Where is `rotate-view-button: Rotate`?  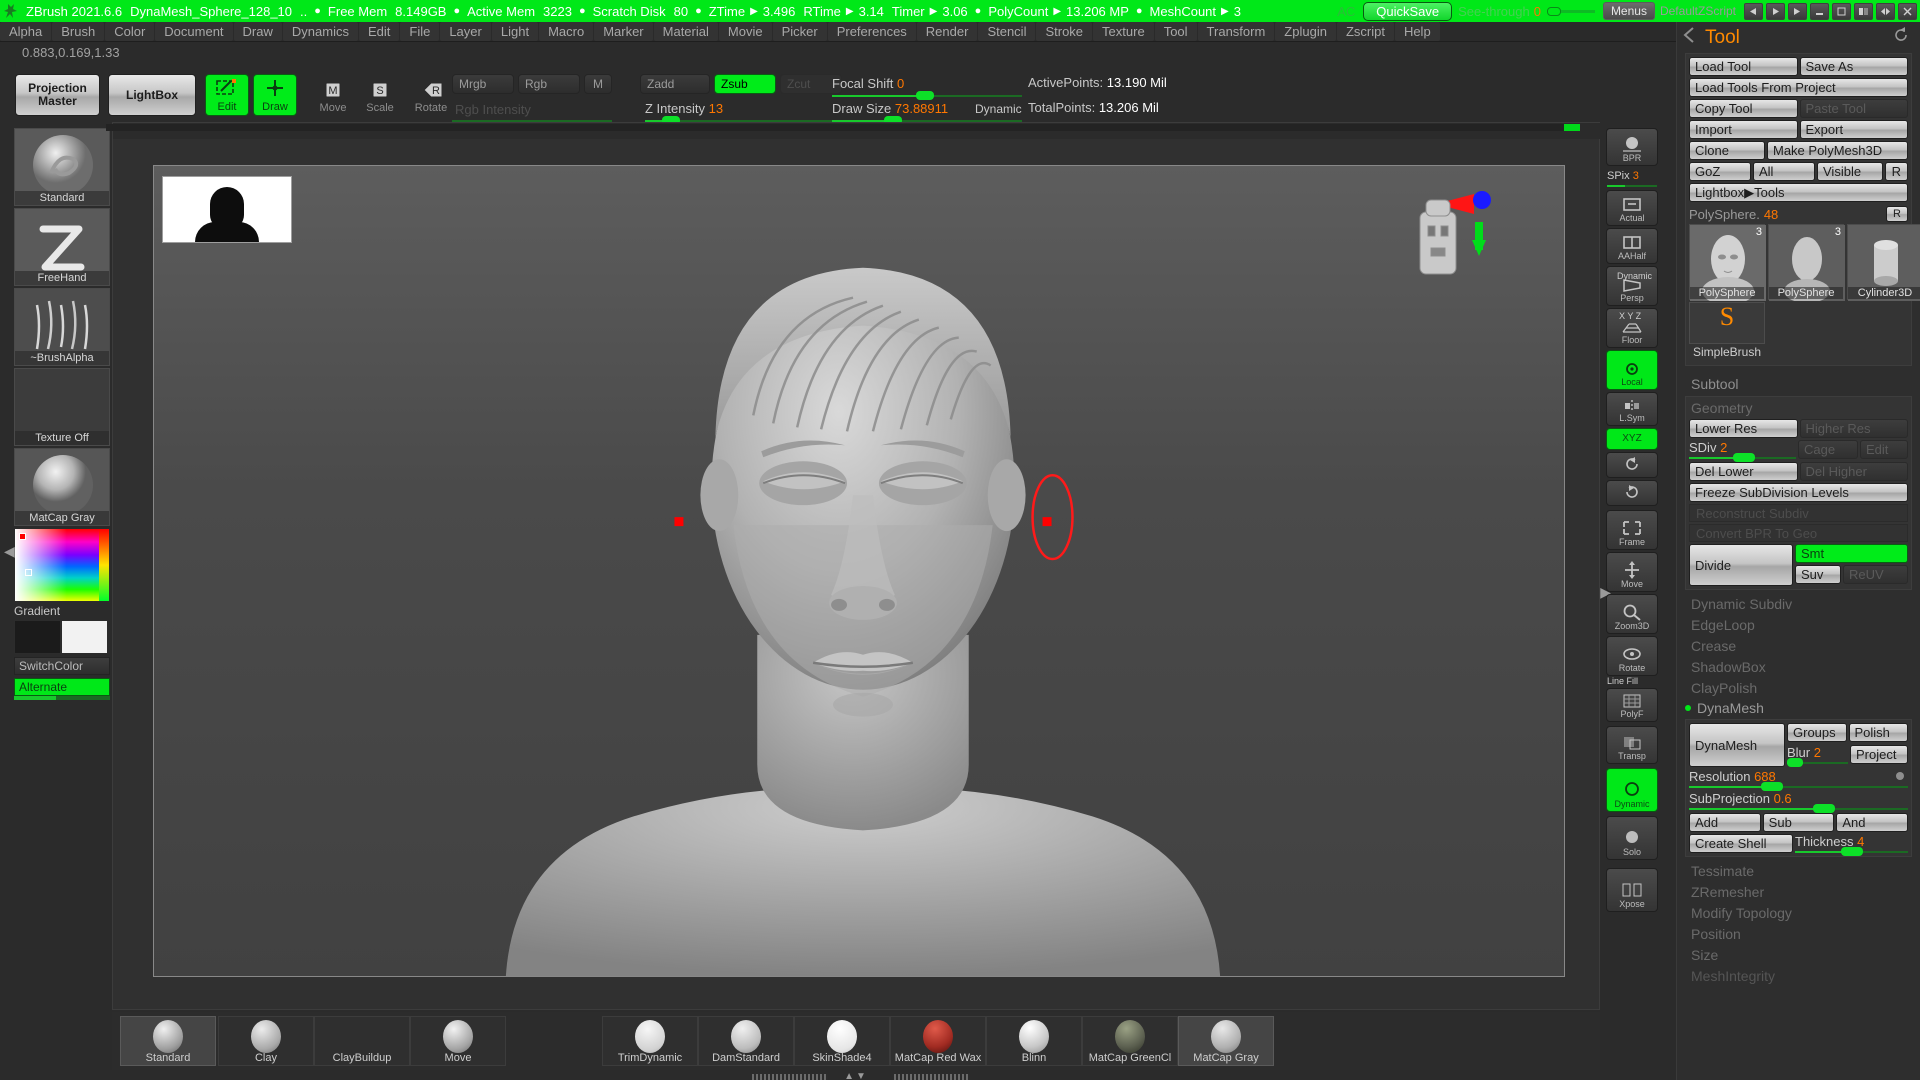
rotate-view-button: Rotate is located at coordinates (1632, 656).